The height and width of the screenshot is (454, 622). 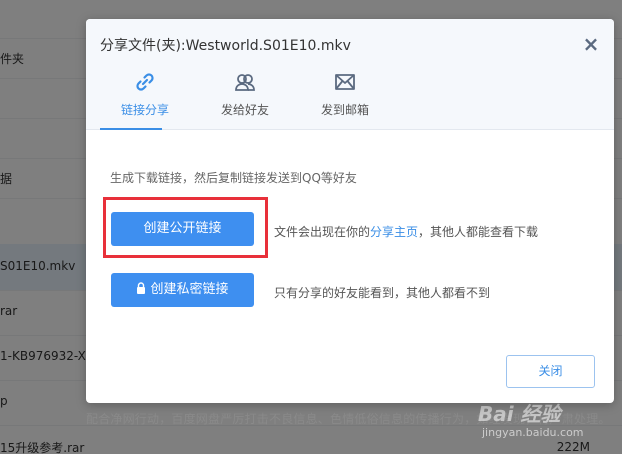 What do you see at coordinates (141, 288) in the screenshot?
I see `lock-icon` at bounding box center [141, 288].